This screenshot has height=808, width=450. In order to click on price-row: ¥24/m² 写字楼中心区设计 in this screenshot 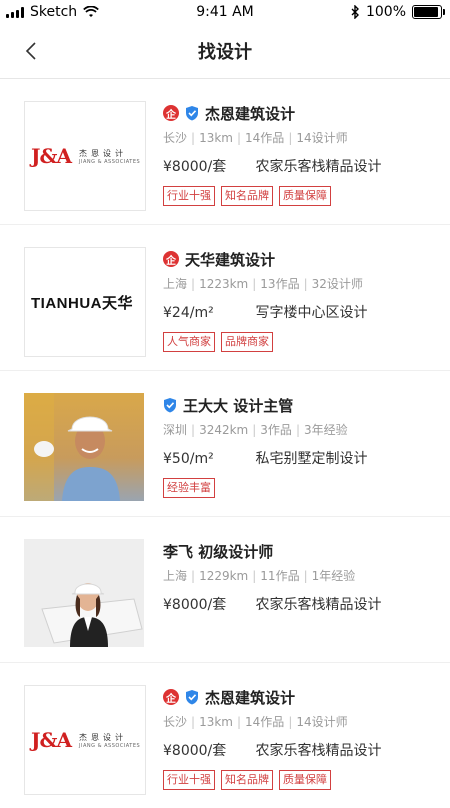, I will do `click(301, 312)`.